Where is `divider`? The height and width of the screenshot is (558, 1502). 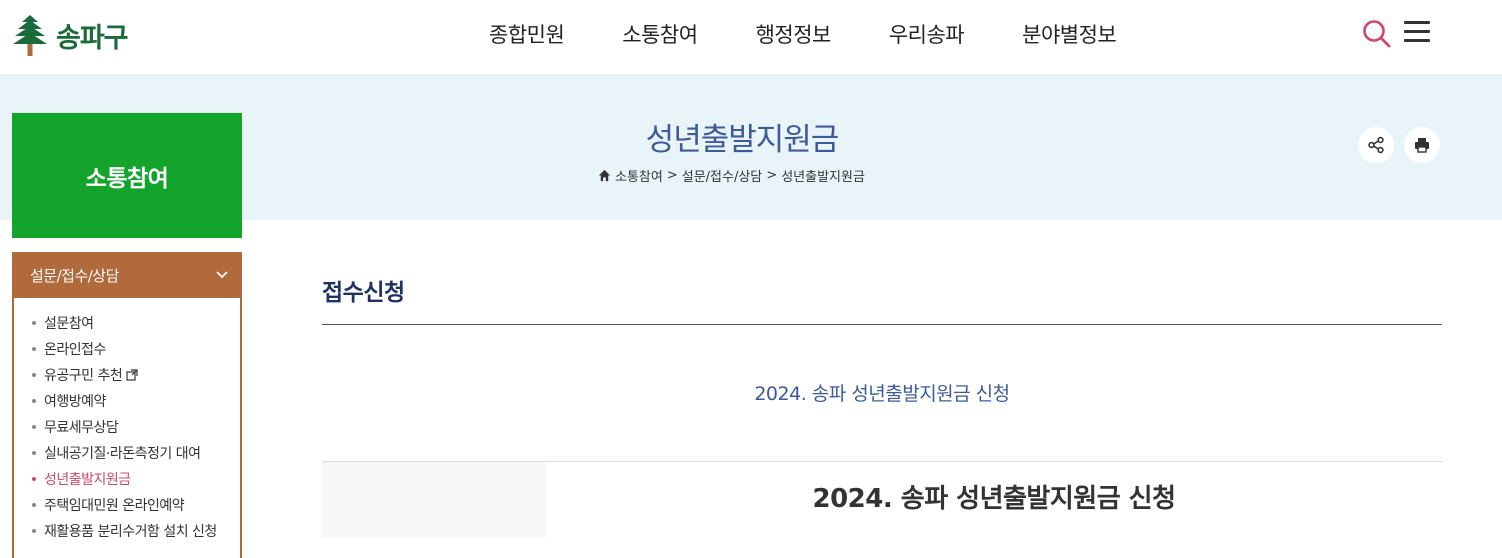 divider is located at coordinates (882, 324).